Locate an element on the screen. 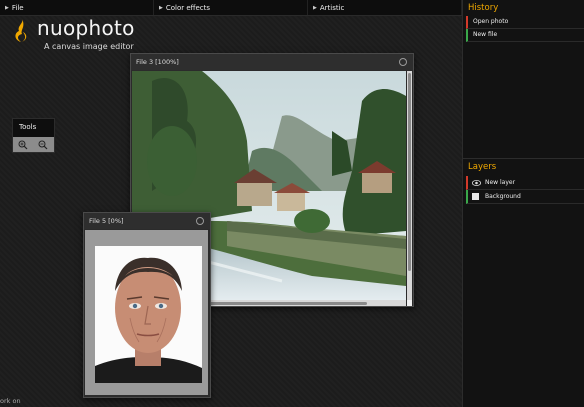  history-item-open-photo: Open photo is located at coordinates (525, 22).